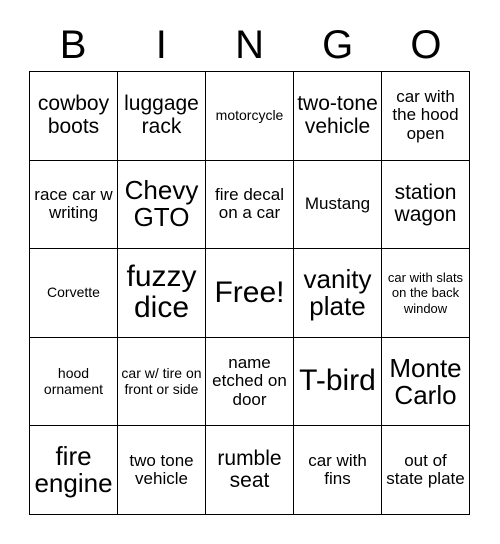  I want to click on bingo-cell-label: out of state plate, so click(425, 469).